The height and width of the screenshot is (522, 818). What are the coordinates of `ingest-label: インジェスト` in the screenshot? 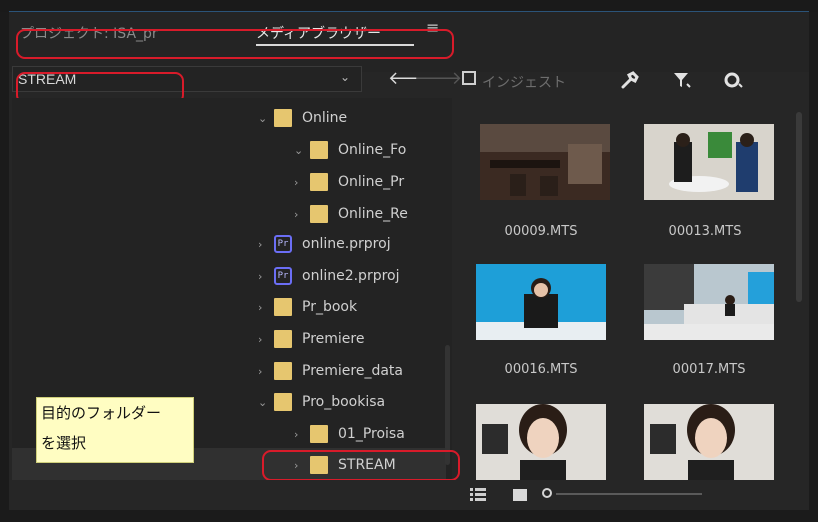 It's located at (524, 83).